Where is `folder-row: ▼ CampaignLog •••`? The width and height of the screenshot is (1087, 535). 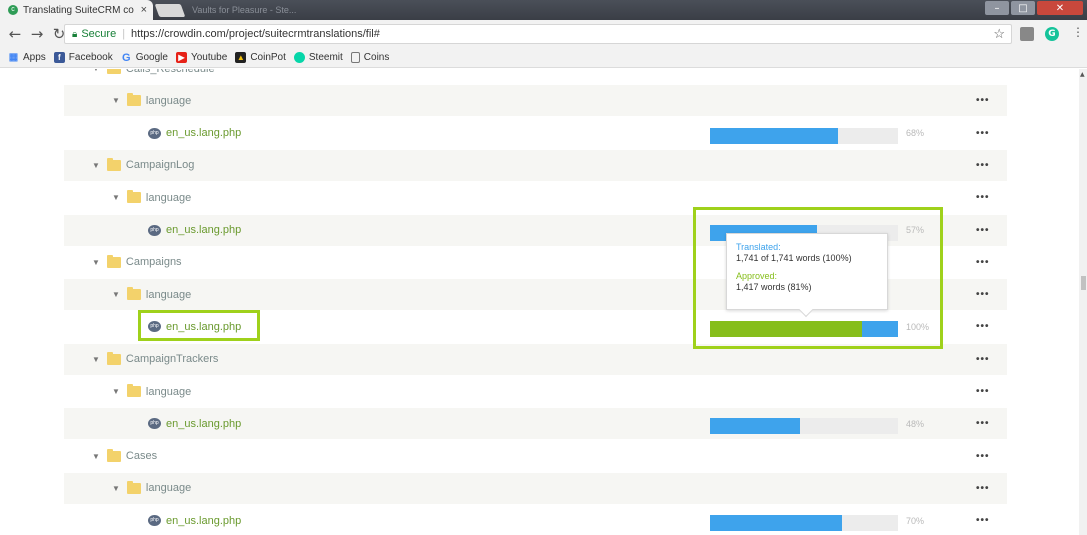 folder-row: ▼ CampaignLog ••• is located at coordinates (535, 165).